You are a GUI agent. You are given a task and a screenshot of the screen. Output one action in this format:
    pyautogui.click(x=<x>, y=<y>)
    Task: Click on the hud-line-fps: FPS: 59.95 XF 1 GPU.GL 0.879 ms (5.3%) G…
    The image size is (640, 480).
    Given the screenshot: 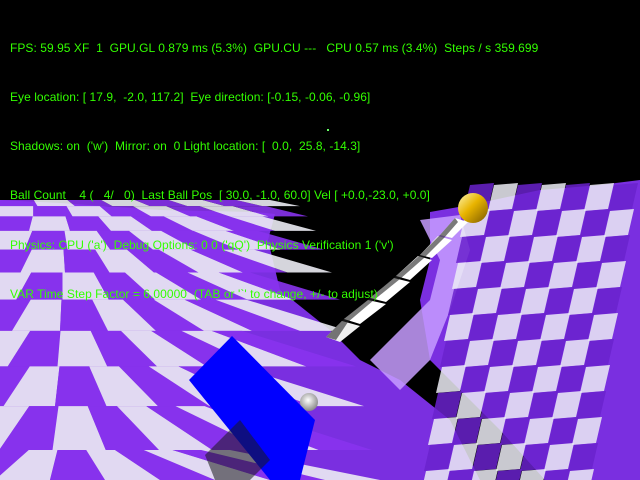 What is the action you would take?
    pyautogui.click(x=274, y=47)
    